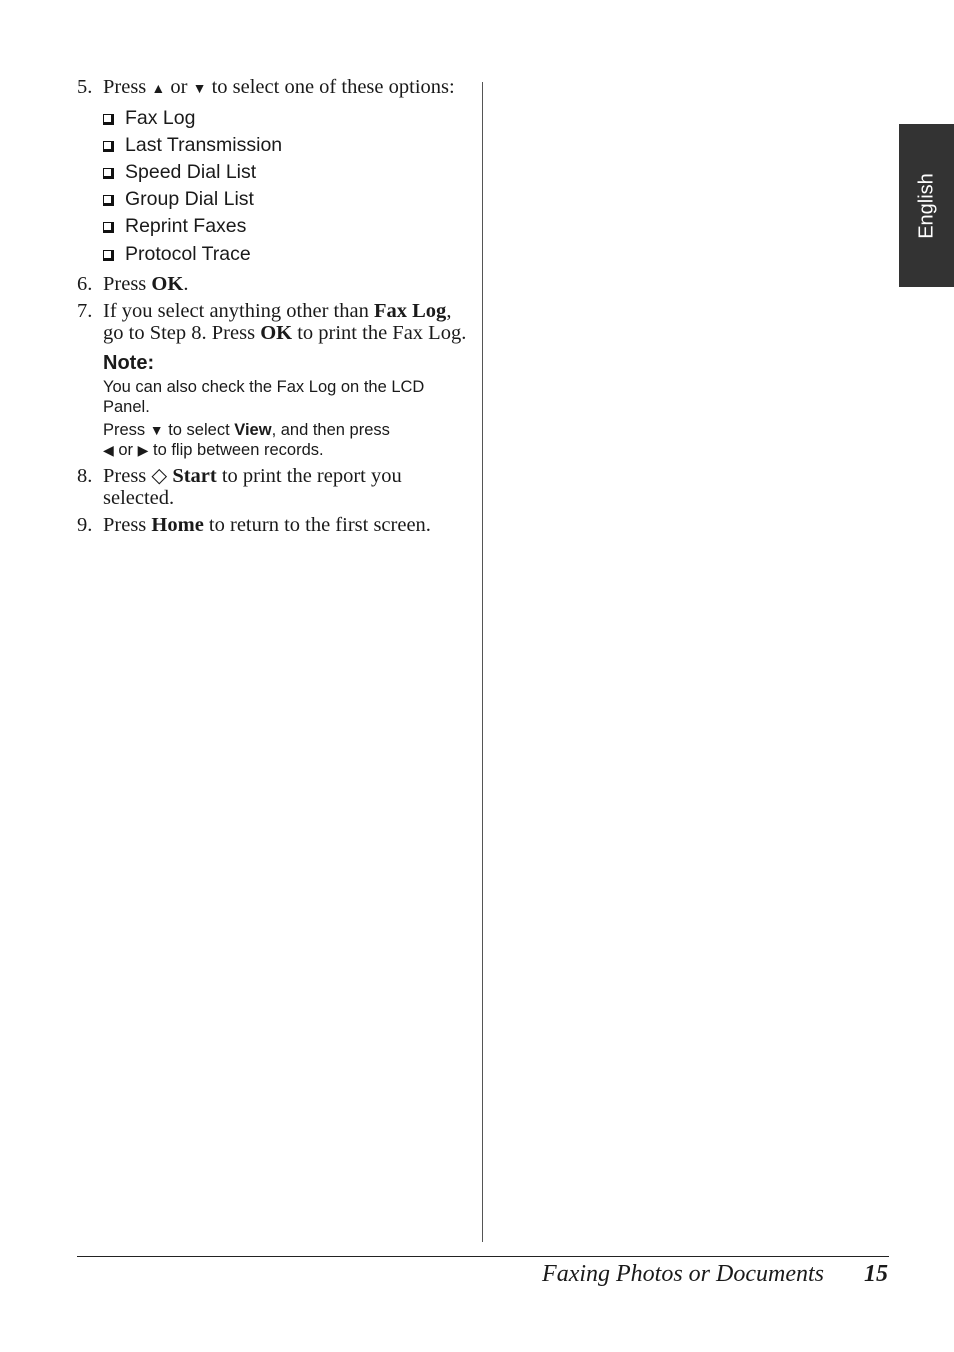 The height and width of the screenshot is (1352, 954). I want to click on step-number: 8., so click(85, 476).